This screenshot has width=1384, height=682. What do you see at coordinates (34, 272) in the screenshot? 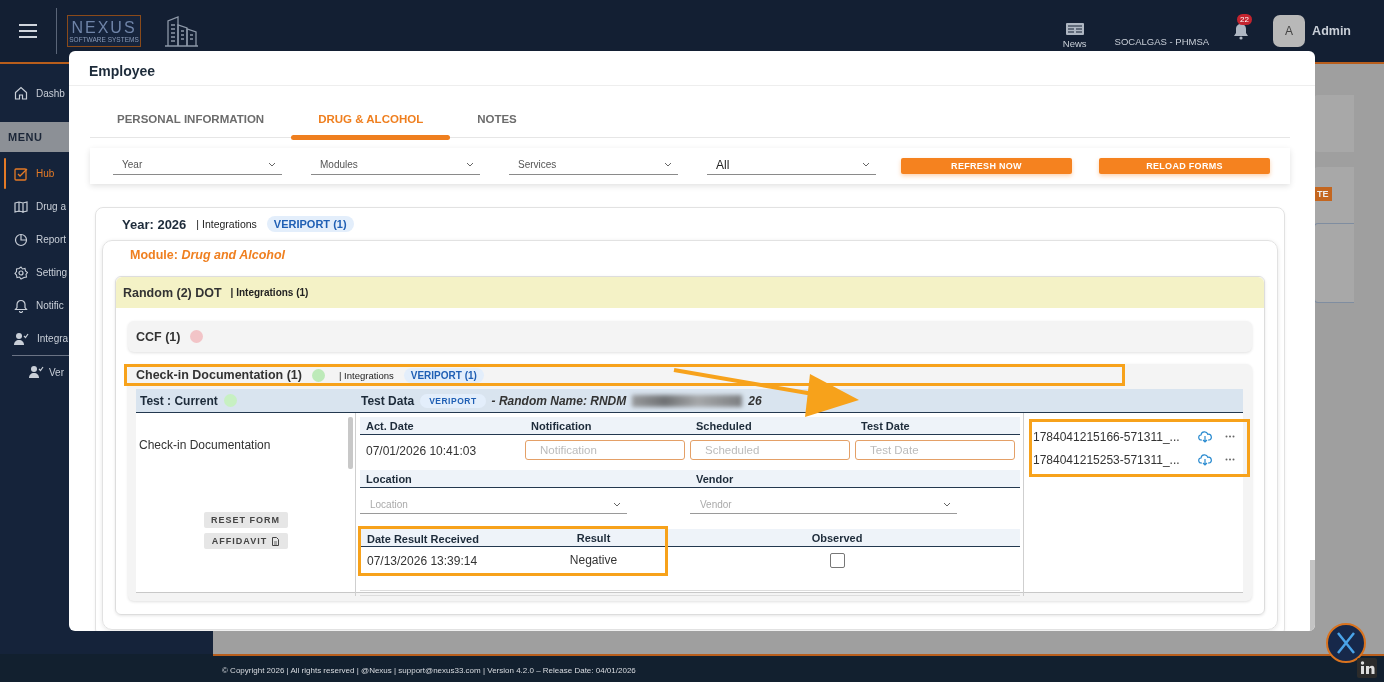
I see `sidebar-item: Setting` at bounding box center [34, 272].